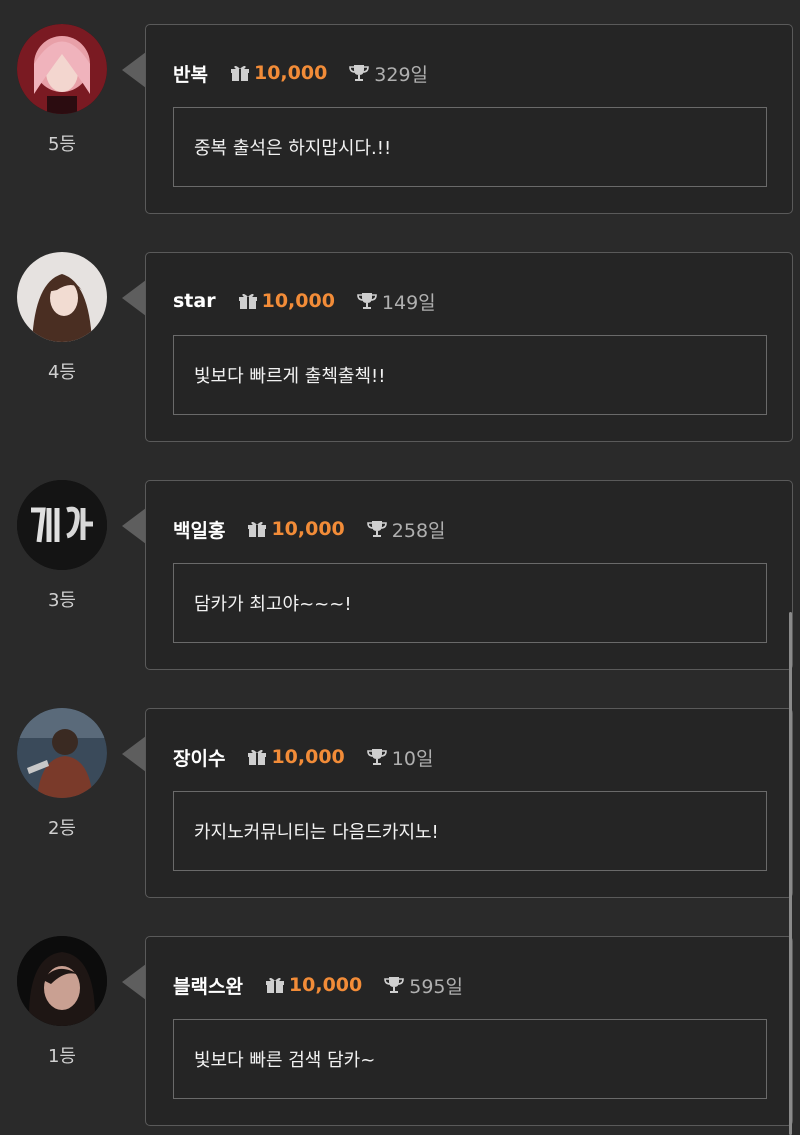  I want to click on rank-label: 5등, so click(61, 144).